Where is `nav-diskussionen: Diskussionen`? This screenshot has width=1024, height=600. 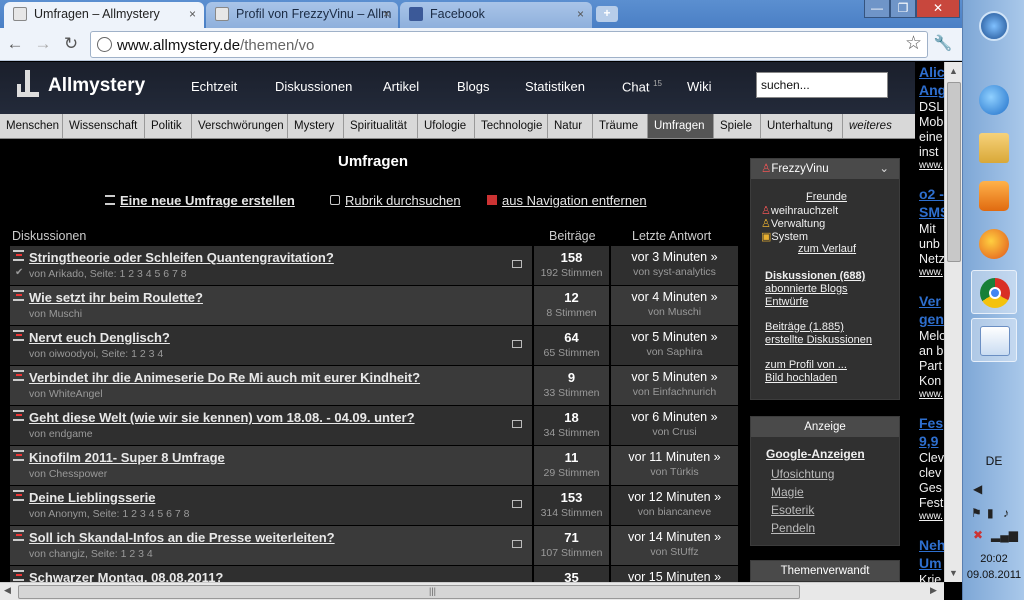
nav-diskussionen: Diskussionen is located at coordinates (313, 86).